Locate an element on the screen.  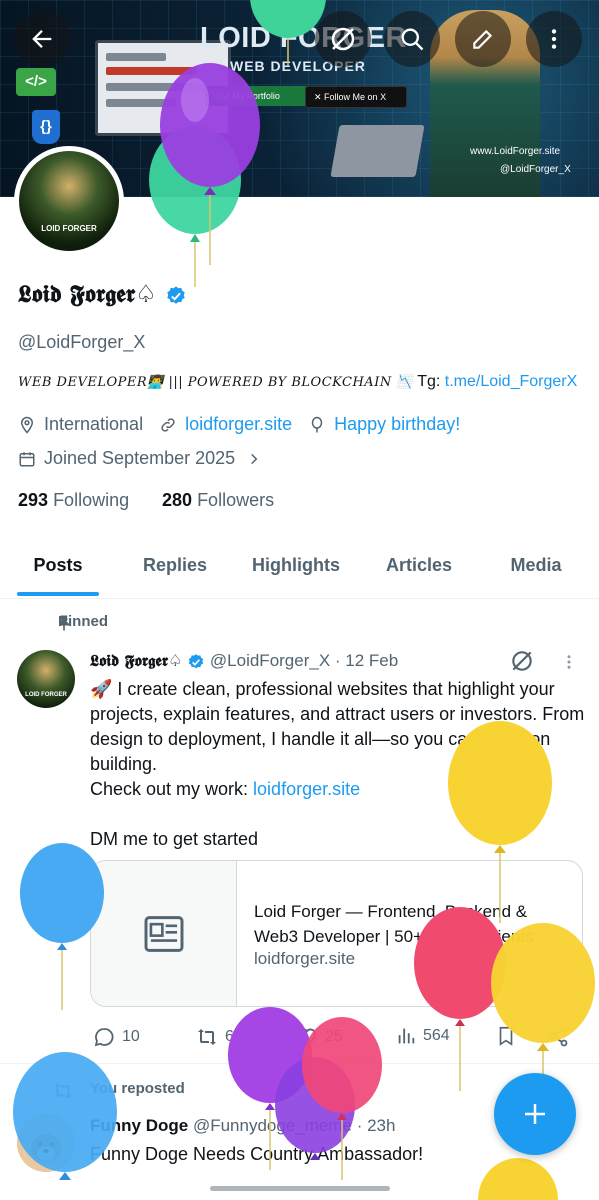
balloon-purple-top is located at coordinates (210, 164).